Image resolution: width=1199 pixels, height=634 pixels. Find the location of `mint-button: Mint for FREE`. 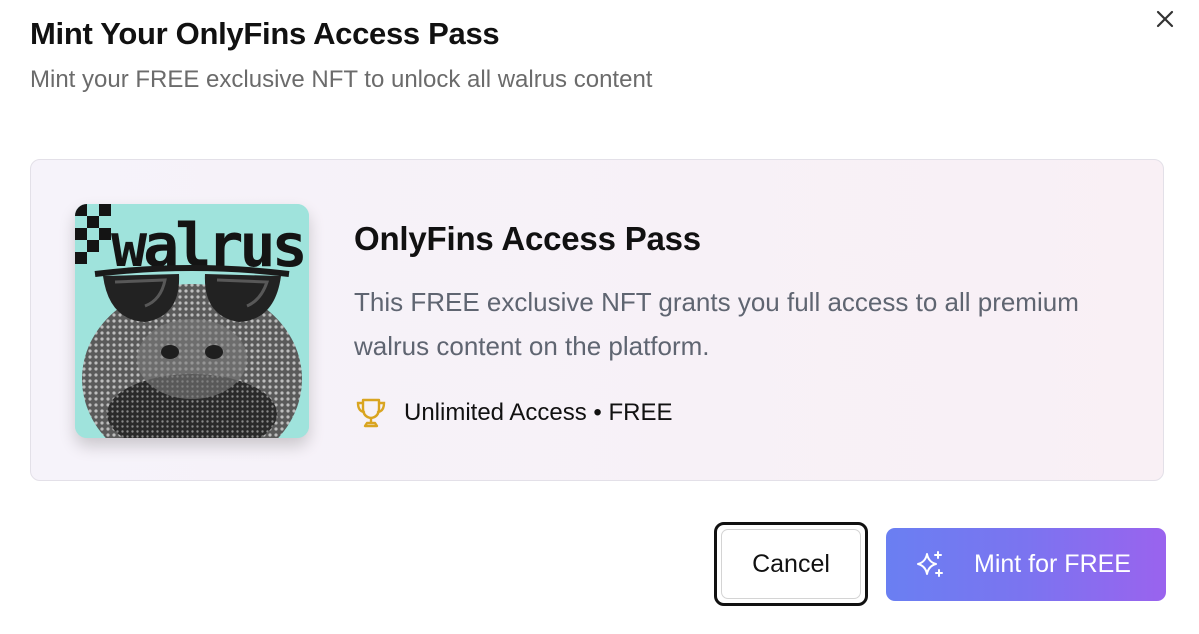

mint-button: Mint for FREE is located at coordinates (1026, 564).